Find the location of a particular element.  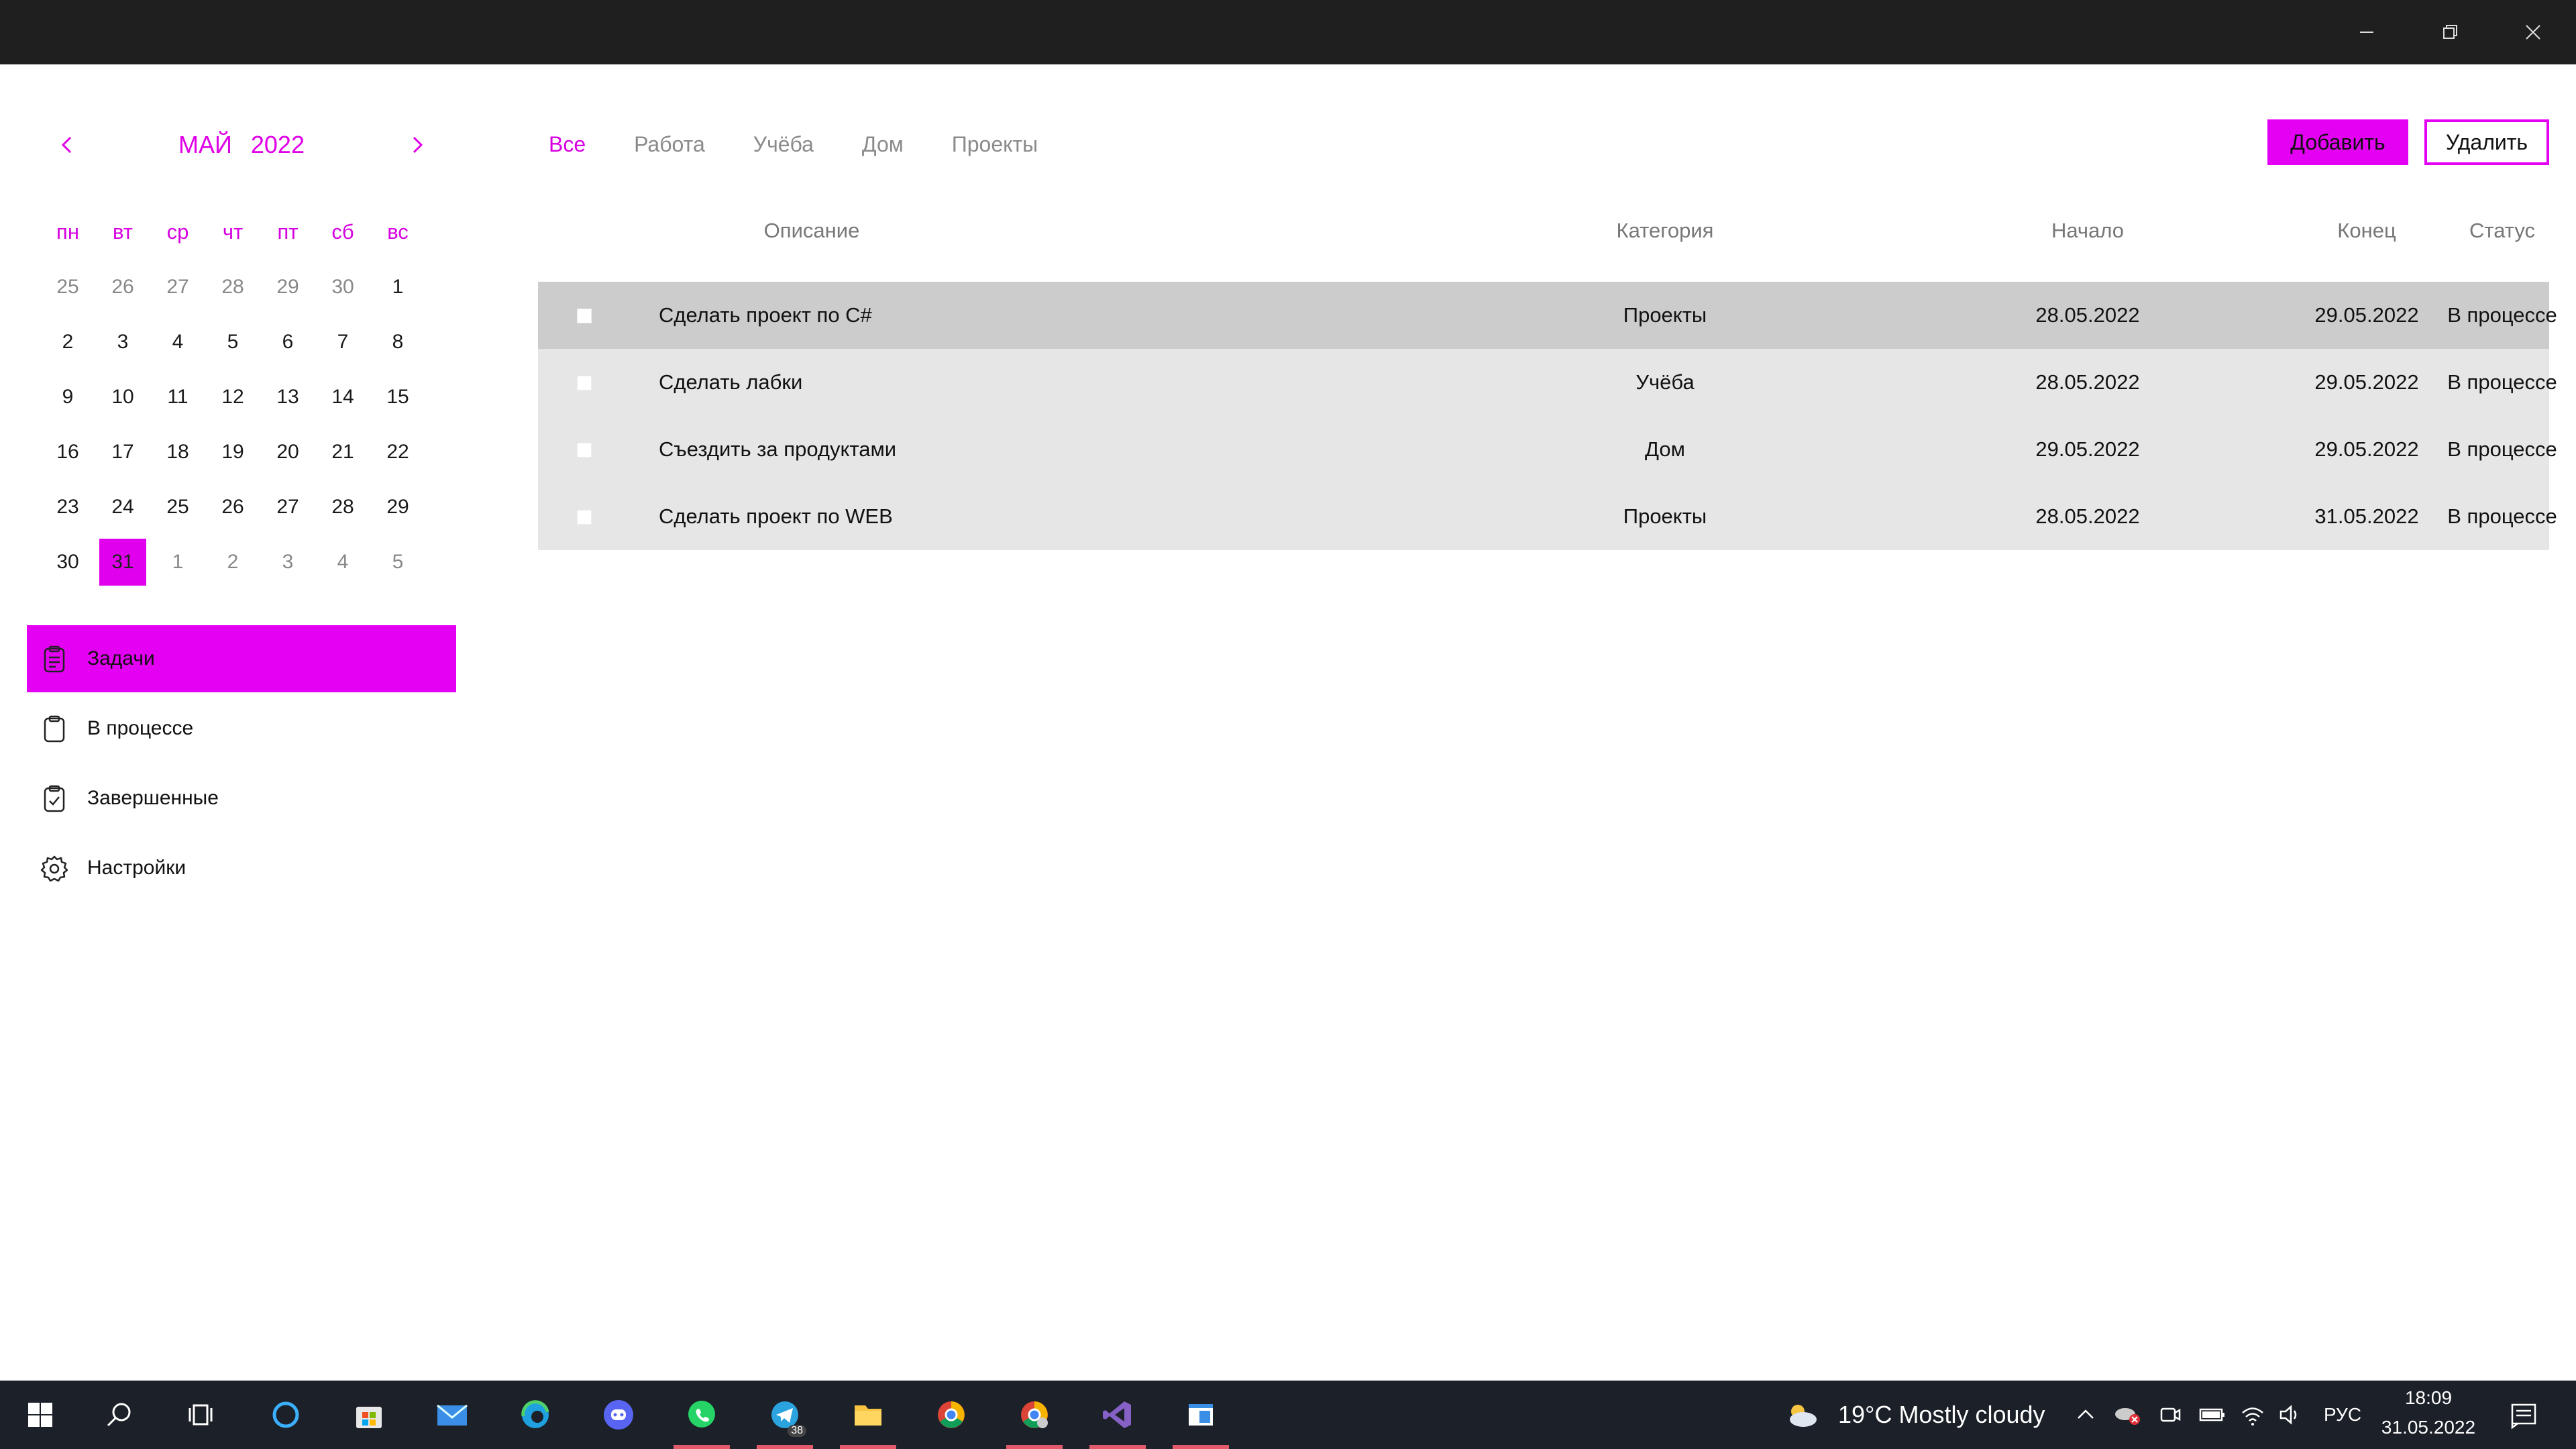

explorer-app-button is located at coordinates (868, 1415).